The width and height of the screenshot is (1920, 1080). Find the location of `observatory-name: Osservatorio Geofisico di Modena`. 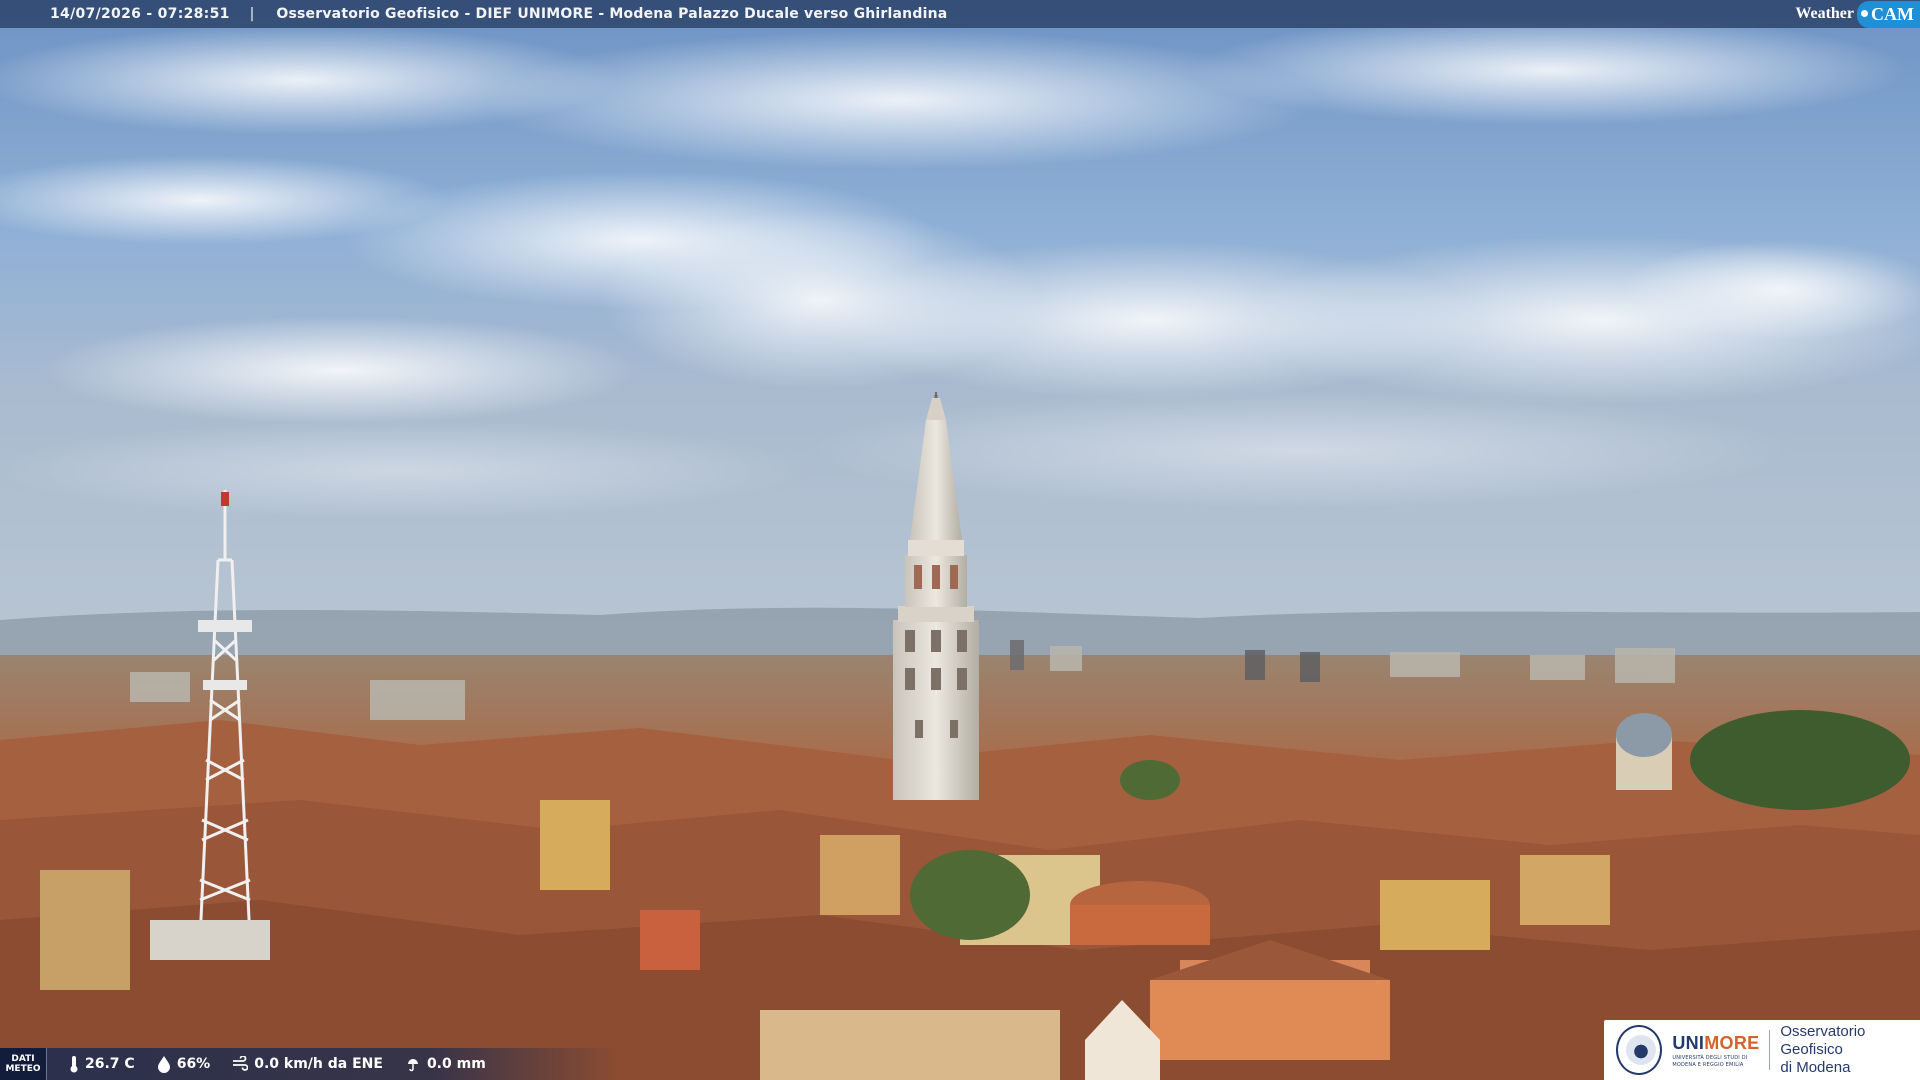

observatory-name: Osservatorio Geofisico di Modena is located at coordinates (1850, 1050).